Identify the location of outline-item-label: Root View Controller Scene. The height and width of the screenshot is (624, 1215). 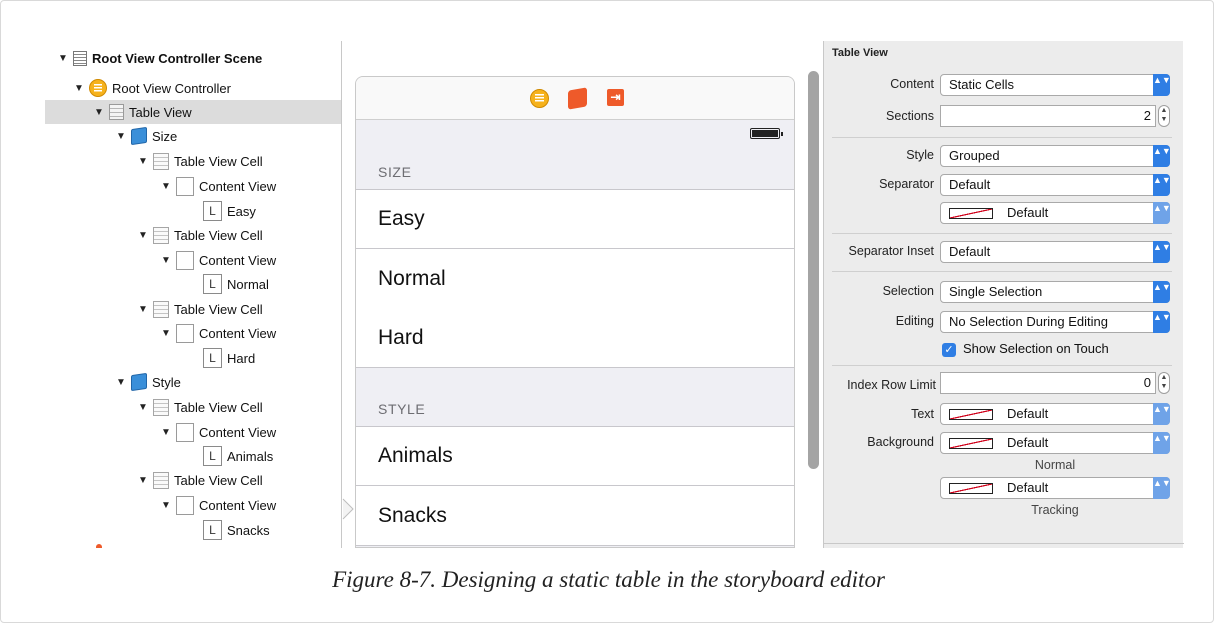
(177, 58).